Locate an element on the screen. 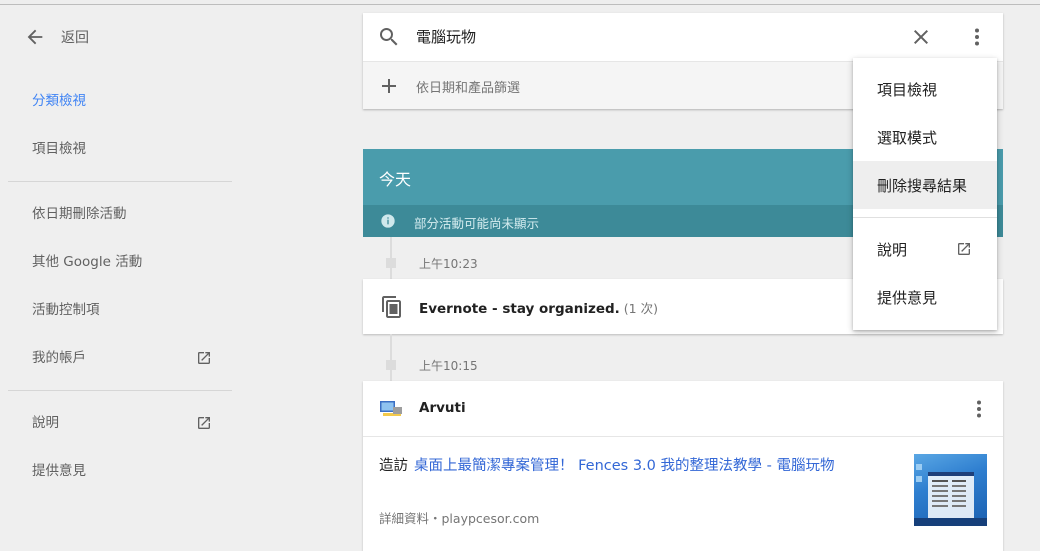 The image size is (1040, 551). activity-app-name: Arvuti is located at coordinates (442, 408).